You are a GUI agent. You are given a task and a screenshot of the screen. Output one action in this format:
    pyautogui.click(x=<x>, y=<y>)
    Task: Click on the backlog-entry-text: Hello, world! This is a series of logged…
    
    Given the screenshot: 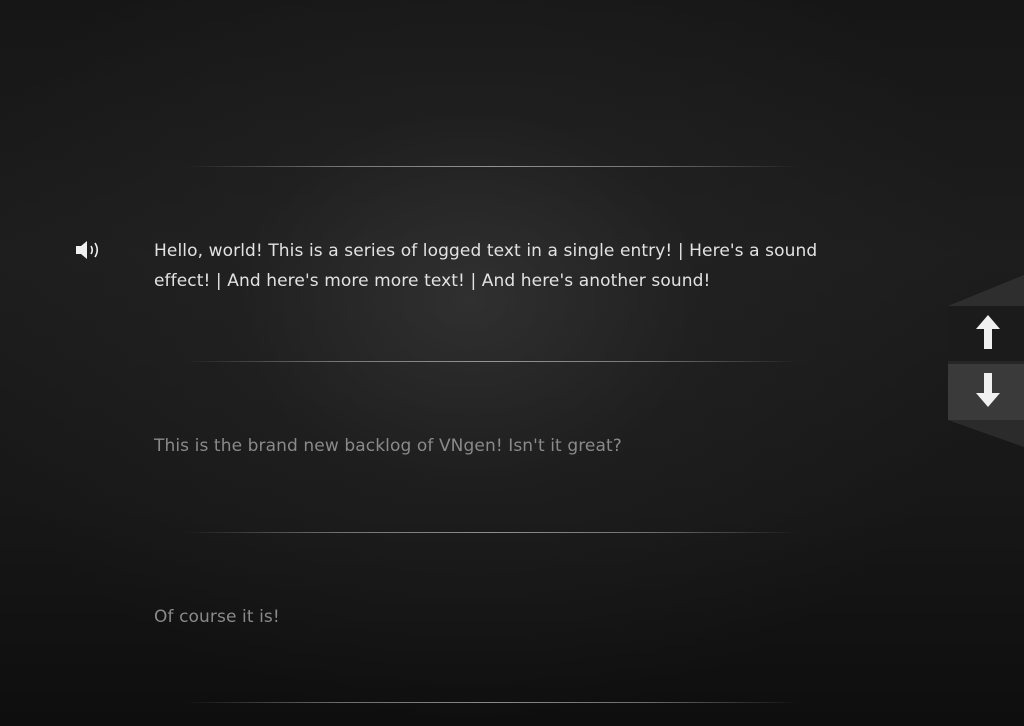 What is the action you would take?
    pyautogui.click(x=486, y=266)
    